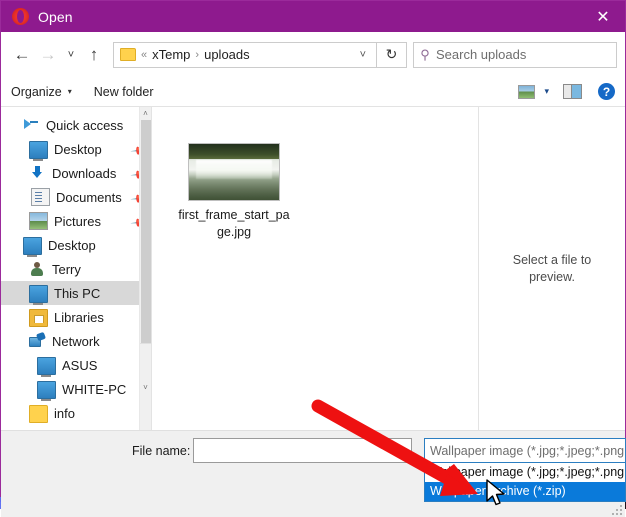 This screenshot has width=626, height=517. I want to click on dropdown-option-wallpaper-image: Wallpaper image (*.jpg;*.jpeg;*.png;*.s, so click(525, 472).